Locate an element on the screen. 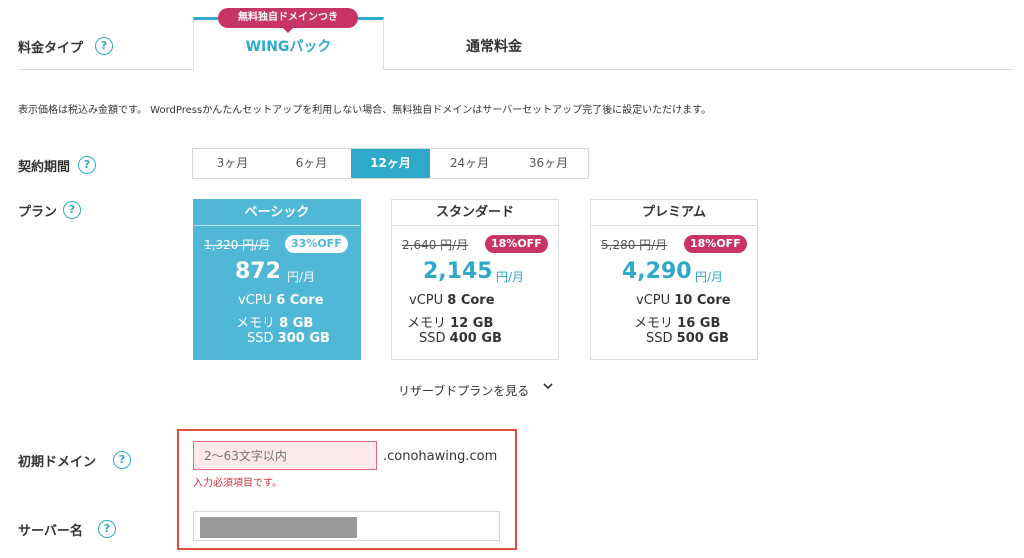 Image resolution: width=1024 pixels, height=558 pixels. plan-spec-memory: メモリ 12 GB is located at coordinates (450, 323).